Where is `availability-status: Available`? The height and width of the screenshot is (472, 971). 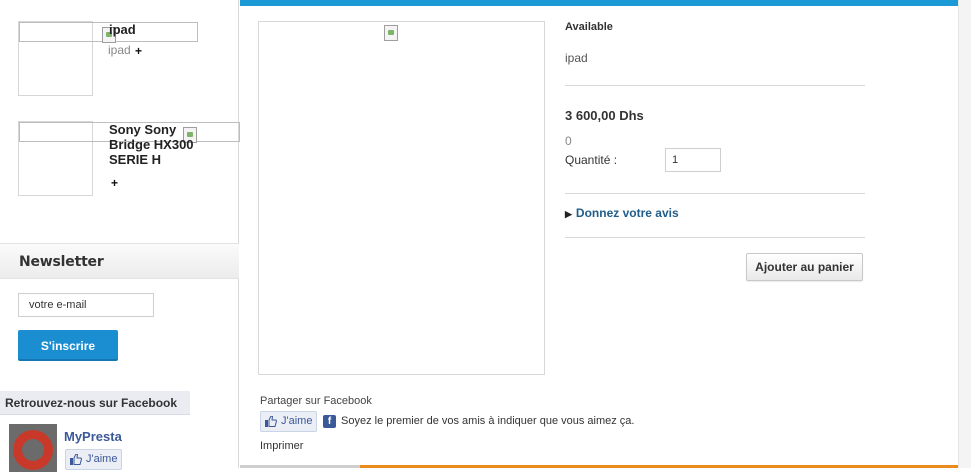 availability-status: Available is located at coordinates (589, 27).